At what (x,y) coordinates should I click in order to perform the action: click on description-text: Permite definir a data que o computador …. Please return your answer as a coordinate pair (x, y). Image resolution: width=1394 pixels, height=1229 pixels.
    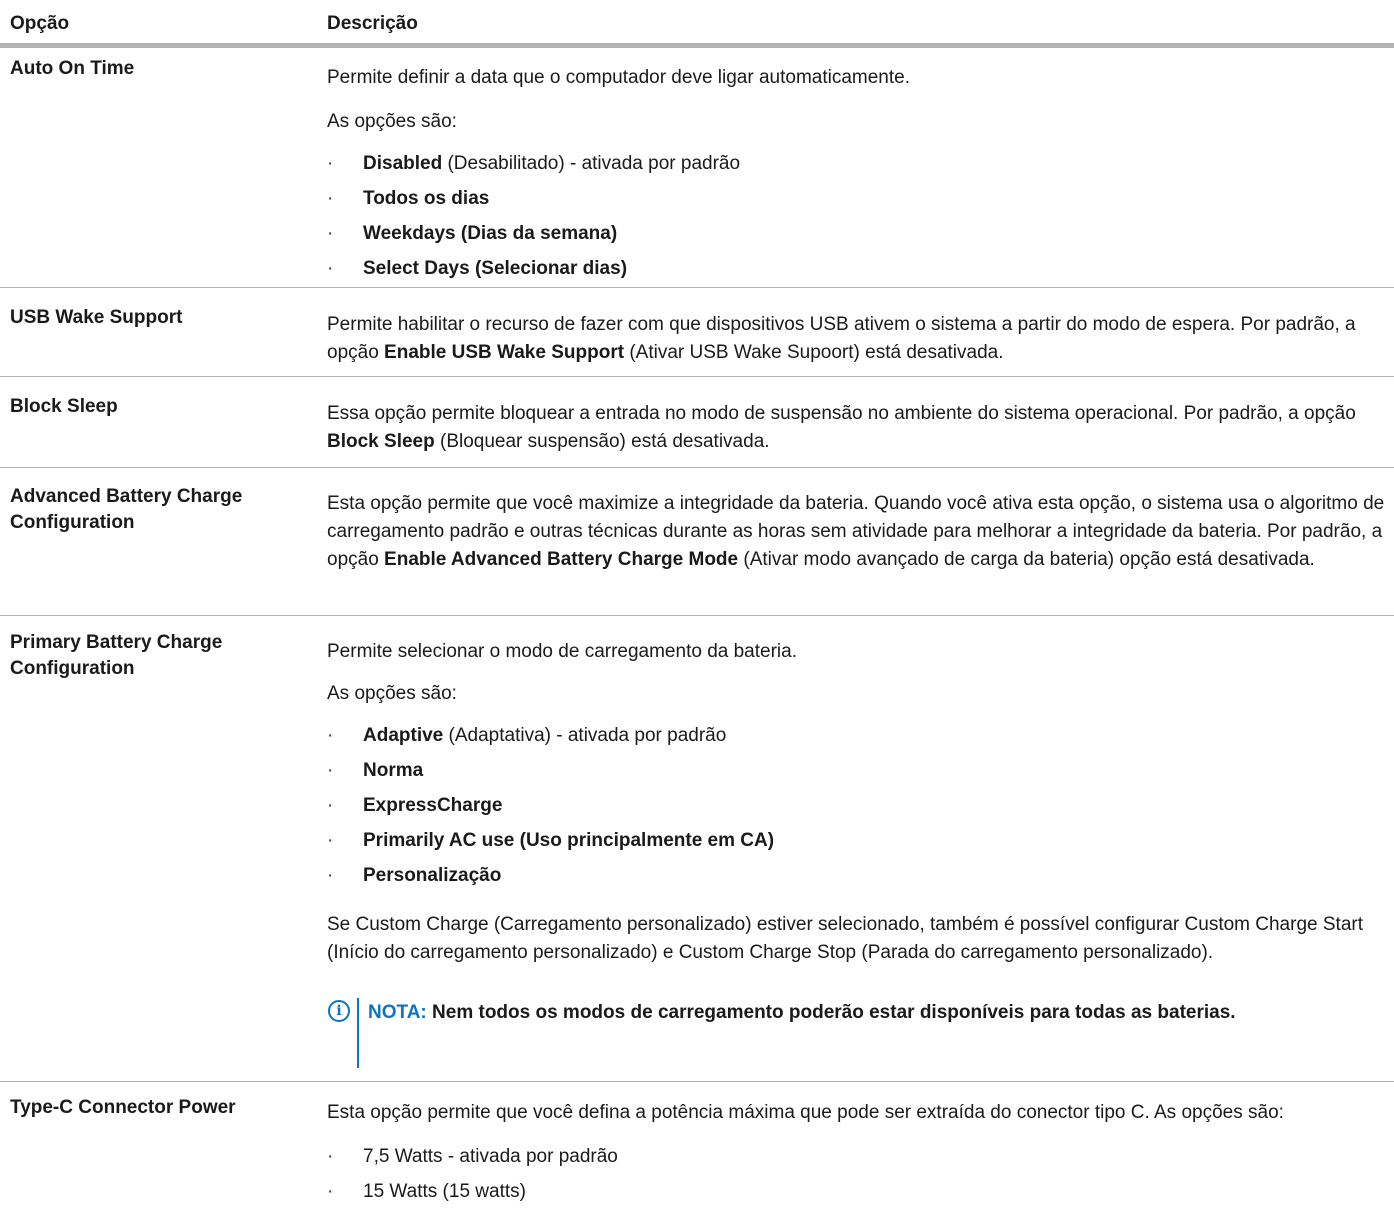
    Looking at the image, I should click on (618, 77).